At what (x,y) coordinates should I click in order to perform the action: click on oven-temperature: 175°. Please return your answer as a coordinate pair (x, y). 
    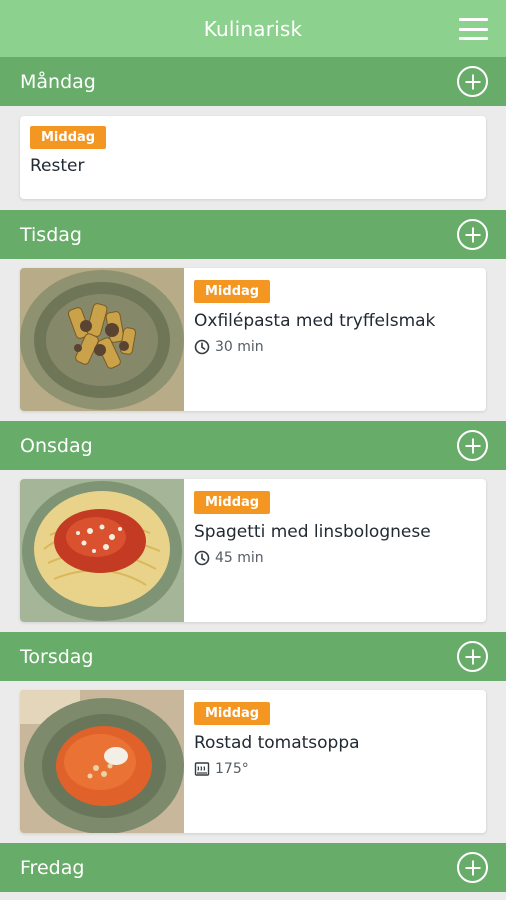
    Looking at the image, I should click on (232, 769).